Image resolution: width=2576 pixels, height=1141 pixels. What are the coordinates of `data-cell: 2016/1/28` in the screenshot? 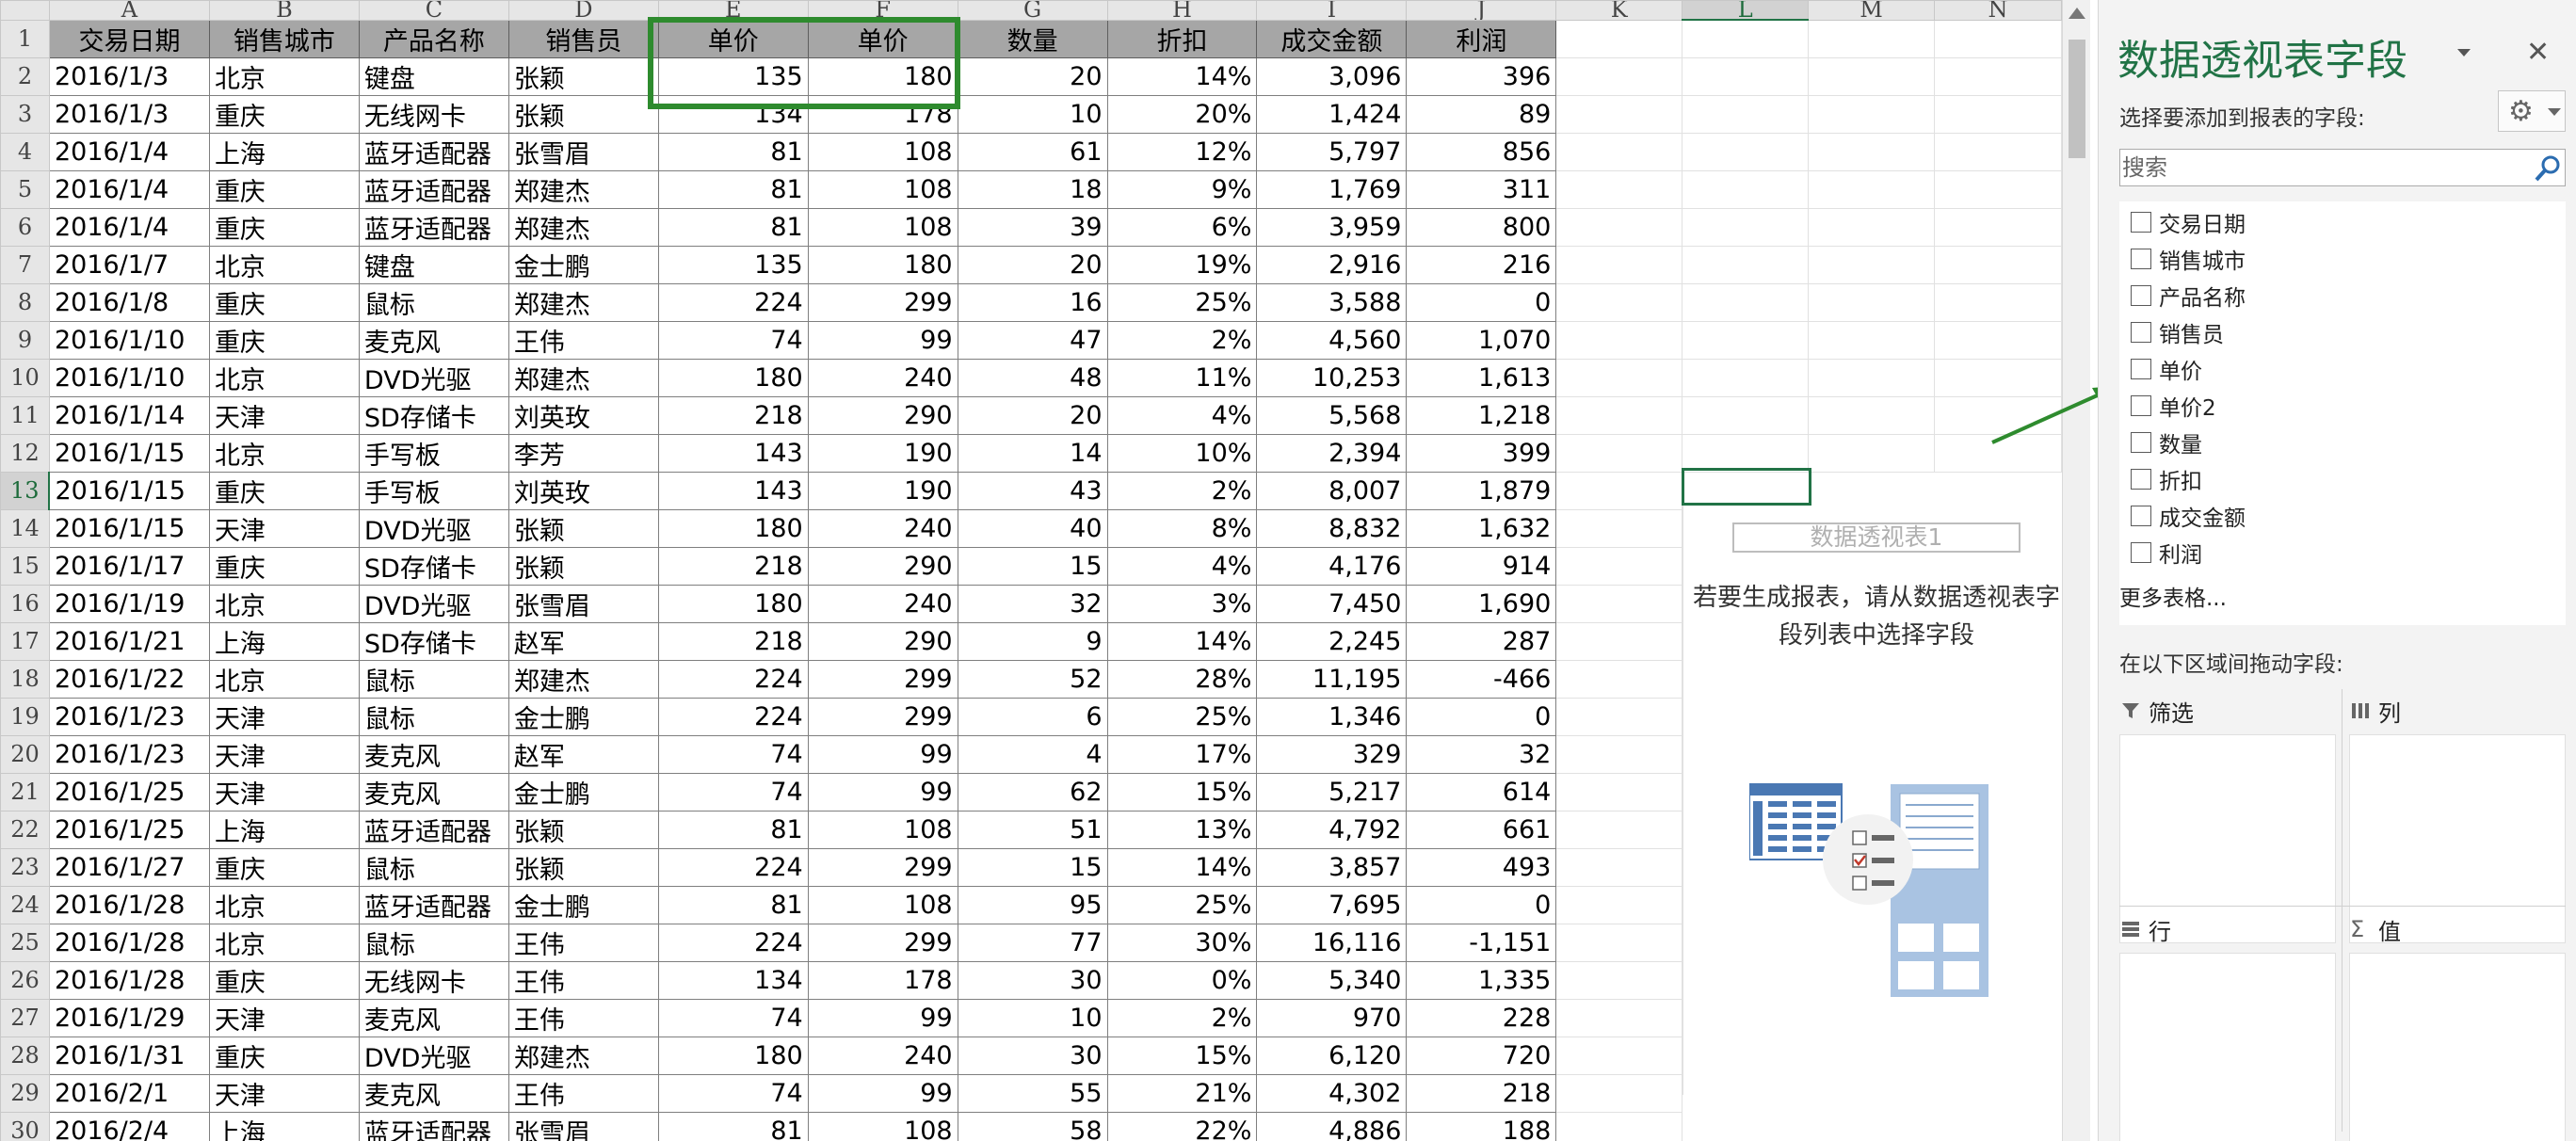 It's located at (129, 904).